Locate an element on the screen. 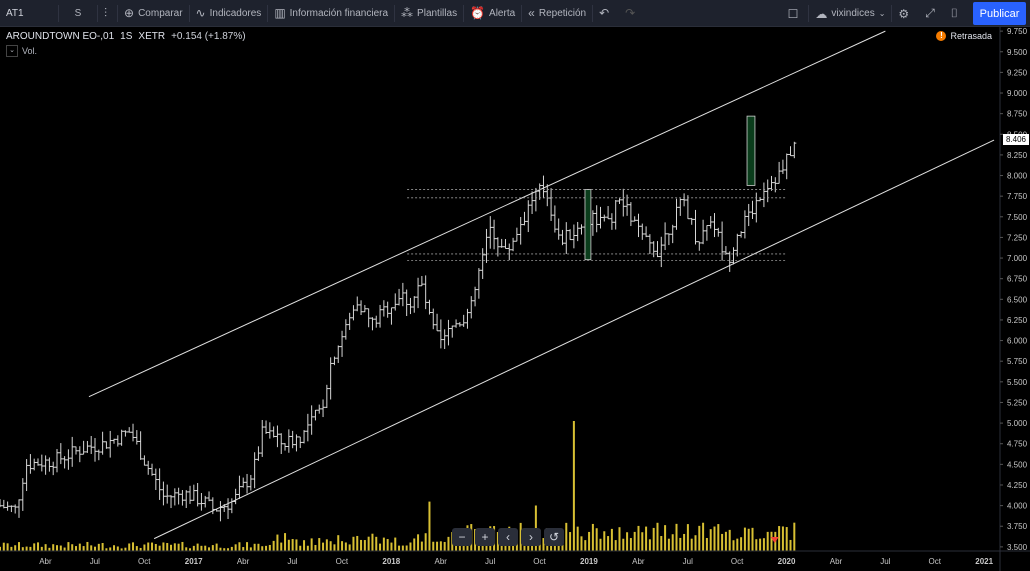  price-tick-label: 3.750 is located at coordinates (1017, 526).